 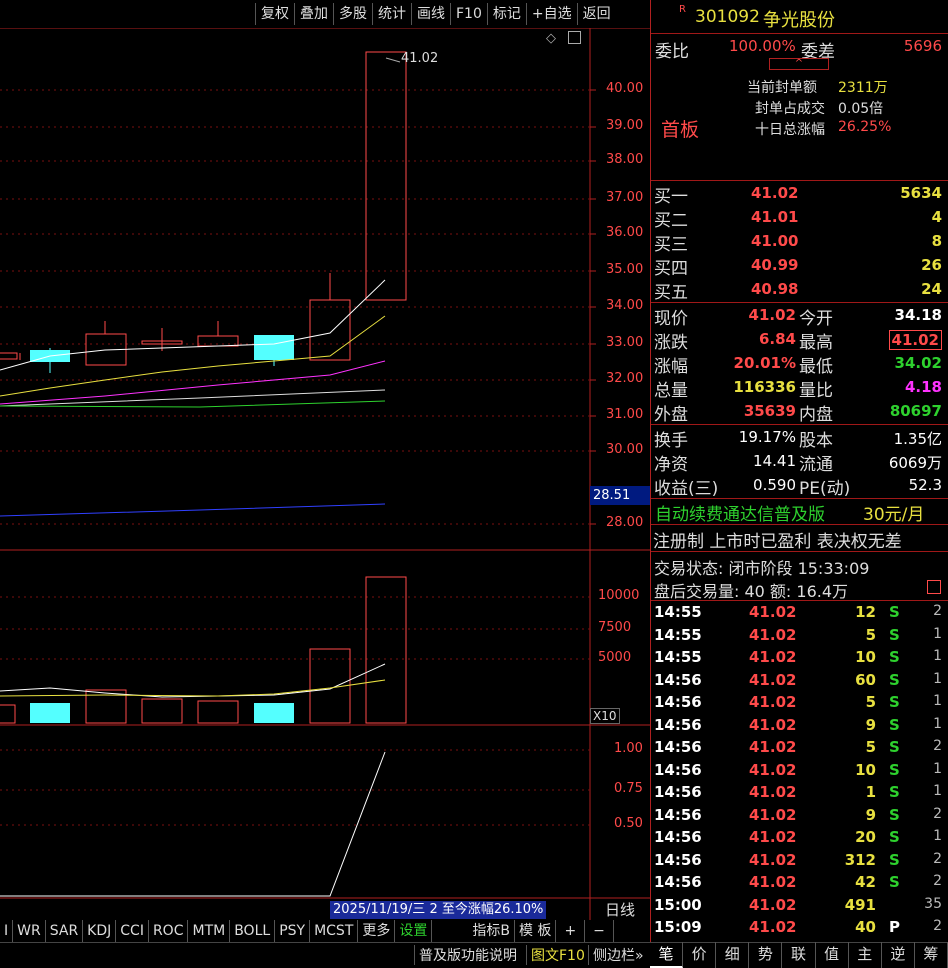 I want to click on bid-price: 40.98, so click(x=774, y=289).